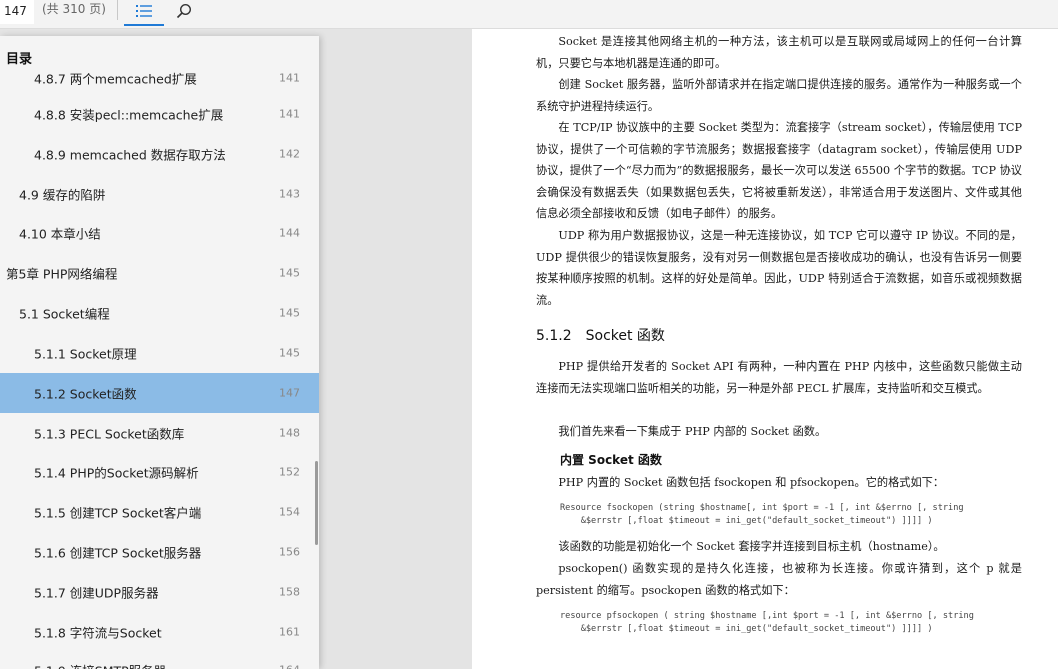 The width and height of the screenshot is (1058, 669). I want to click on toc-button, so click(144, 13).